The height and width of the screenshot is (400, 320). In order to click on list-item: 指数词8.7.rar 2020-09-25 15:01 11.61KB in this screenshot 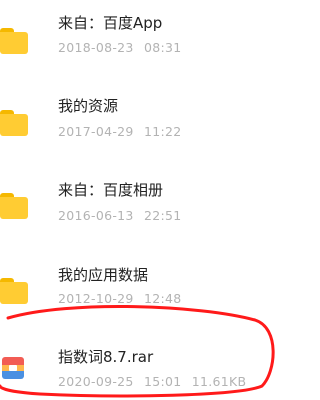, I will do `click(150, 369)`.